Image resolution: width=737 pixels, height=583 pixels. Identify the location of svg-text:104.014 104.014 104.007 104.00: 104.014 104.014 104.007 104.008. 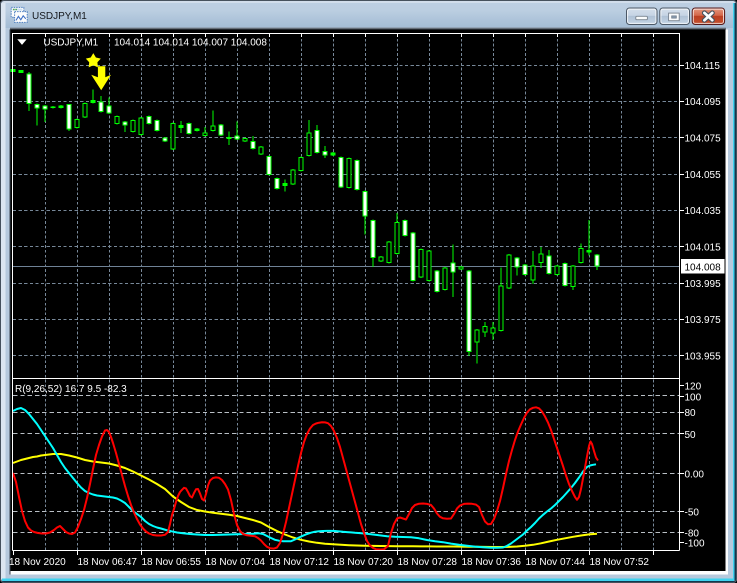
(190, 43).